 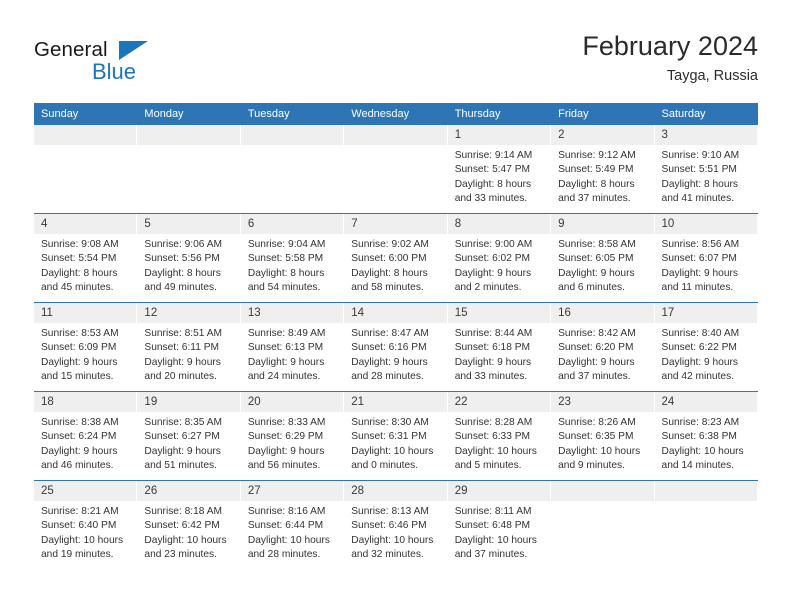 I want to click on day-number: 15, so click(x=499, y=313).